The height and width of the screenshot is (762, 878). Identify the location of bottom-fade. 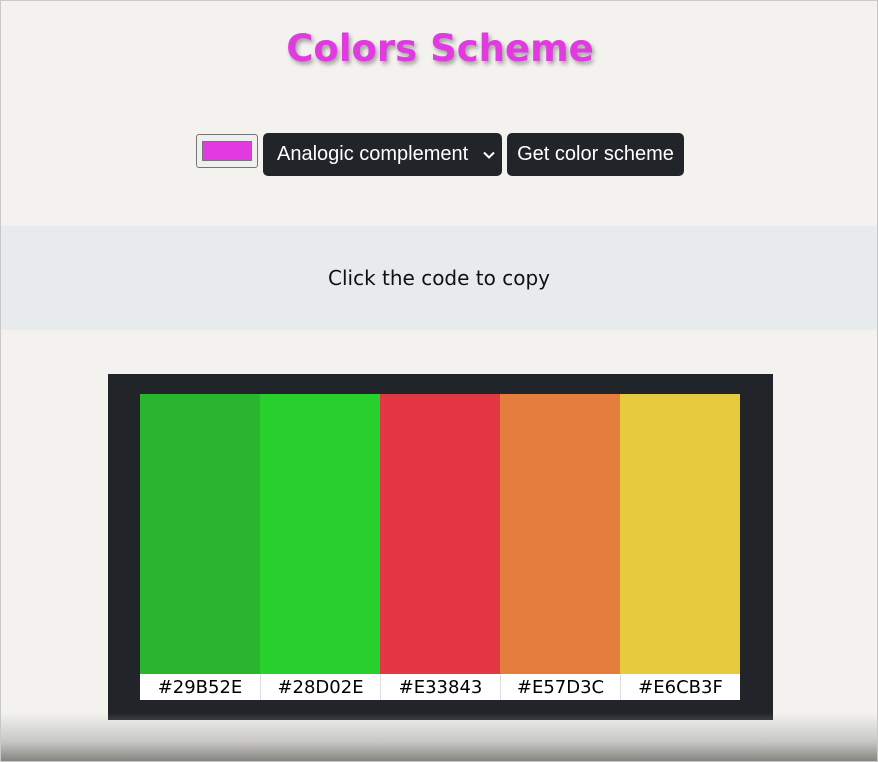
(439, 737).